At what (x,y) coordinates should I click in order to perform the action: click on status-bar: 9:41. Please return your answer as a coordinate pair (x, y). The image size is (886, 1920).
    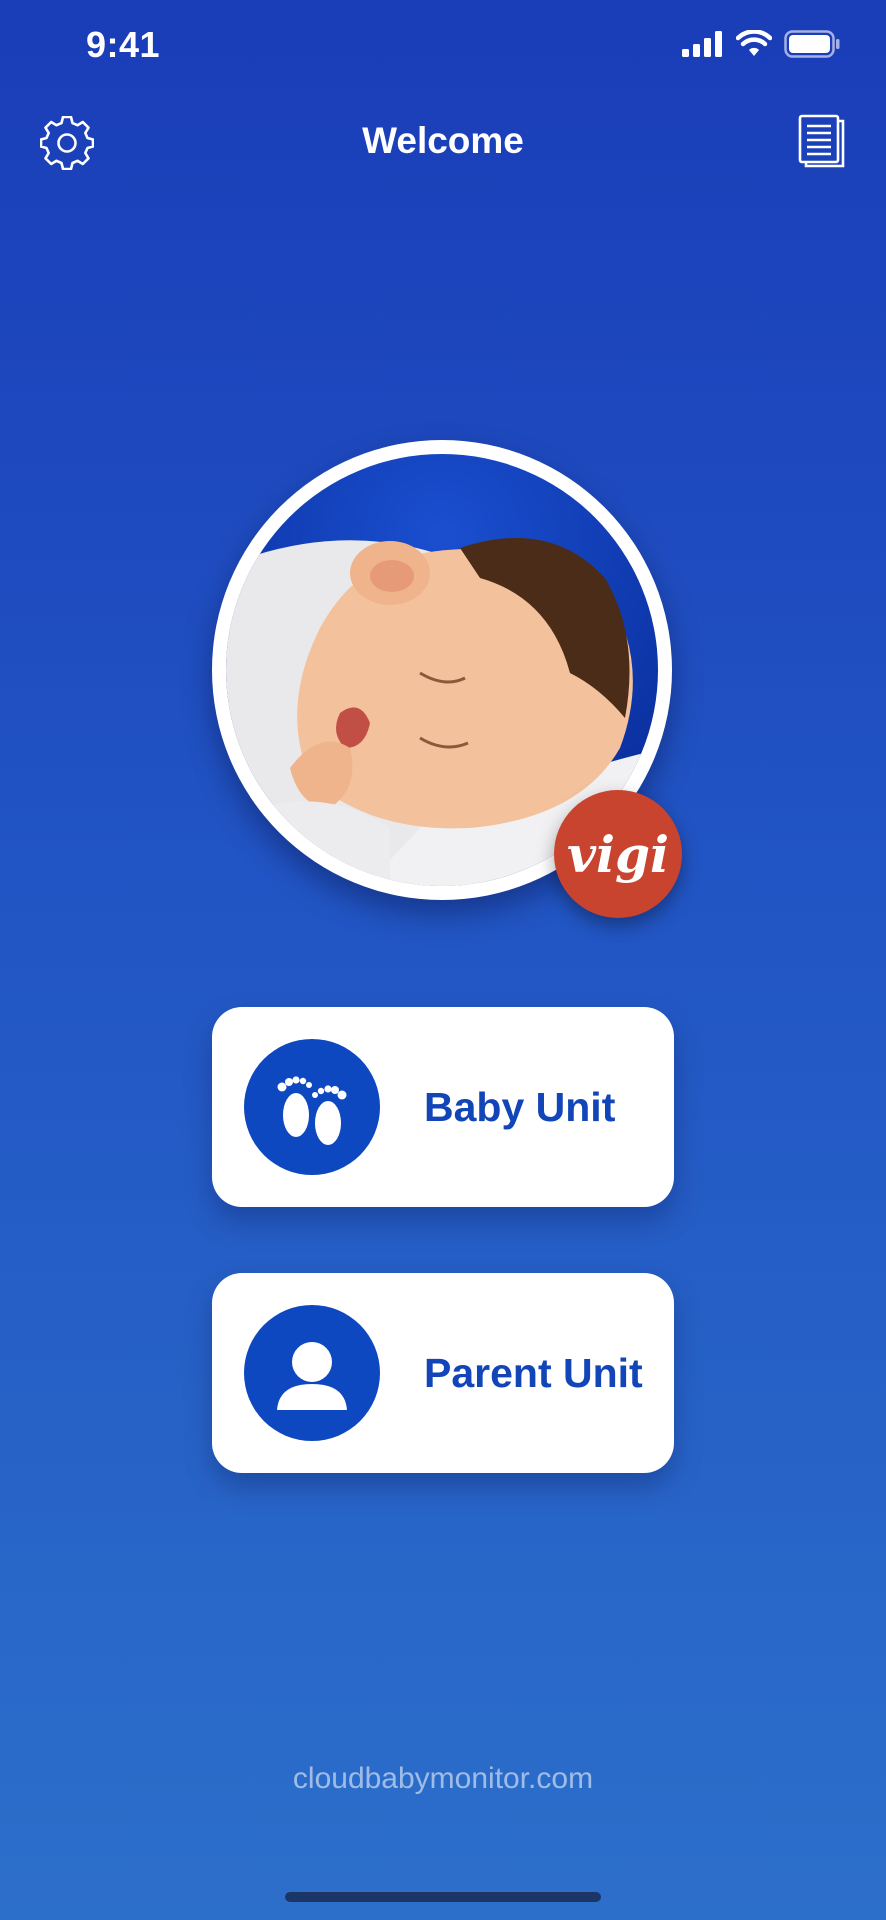
    Looking at the image, I should click on (443, 50).